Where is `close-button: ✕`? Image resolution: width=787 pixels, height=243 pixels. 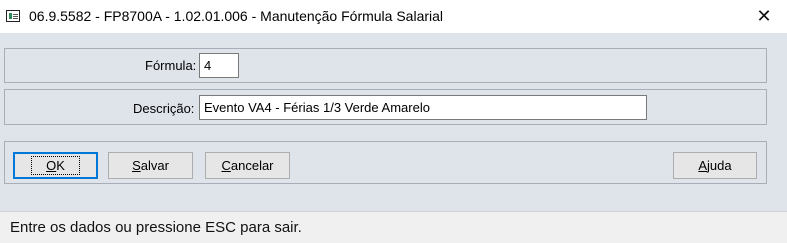
close-button: ✕ is located at coordinates (764, 16).